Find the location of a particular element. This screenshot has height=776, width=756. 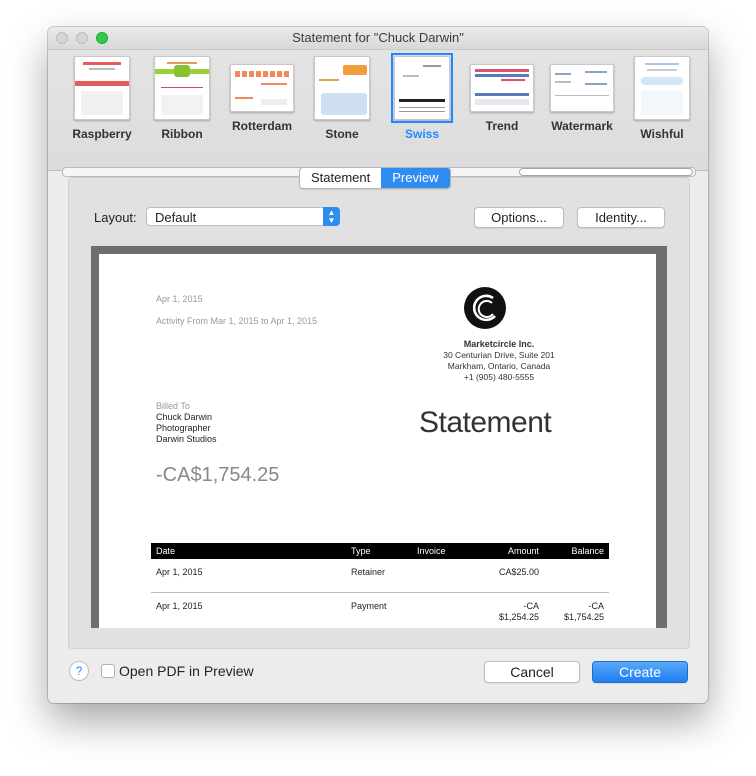

row-amount: CA$25.00 is located at coordinates (518, 572).